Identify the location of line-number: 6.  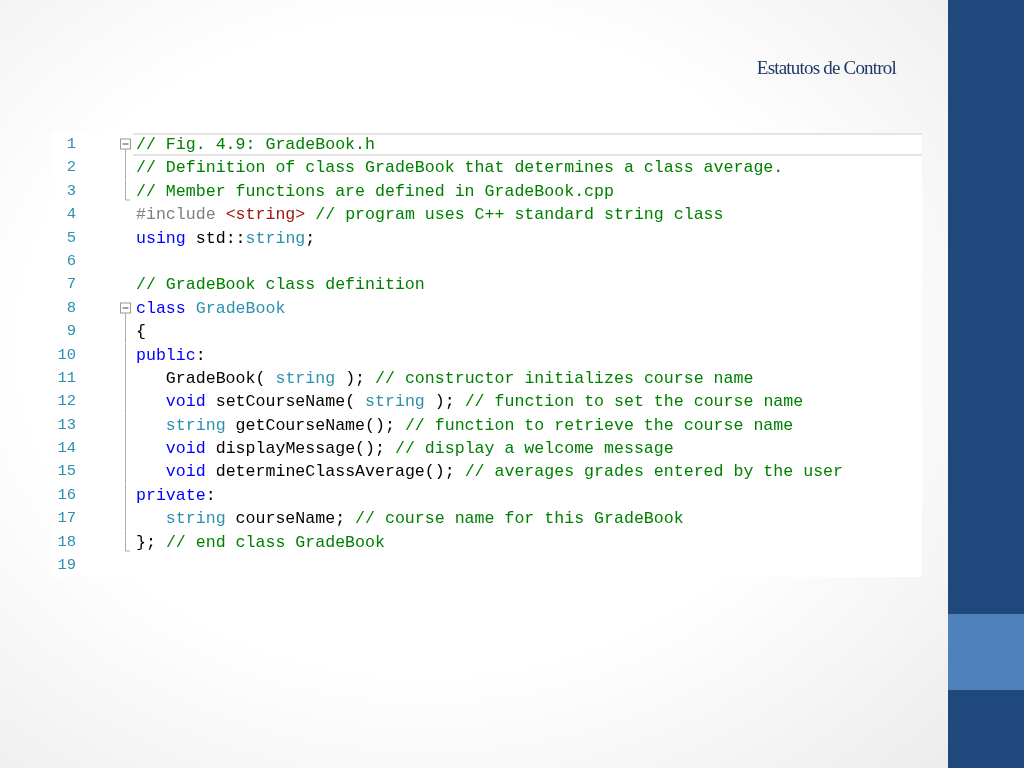
(70, 261).